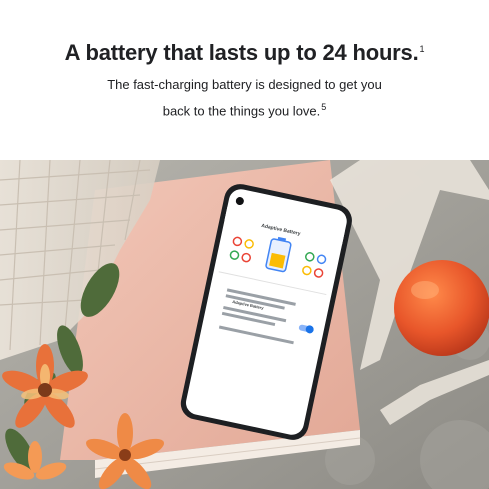  What do you see at coordinates (241, 111) in the screenshot?
I see `subheadline-line-2: back to the things you love.` at bounding box center [241, 111].